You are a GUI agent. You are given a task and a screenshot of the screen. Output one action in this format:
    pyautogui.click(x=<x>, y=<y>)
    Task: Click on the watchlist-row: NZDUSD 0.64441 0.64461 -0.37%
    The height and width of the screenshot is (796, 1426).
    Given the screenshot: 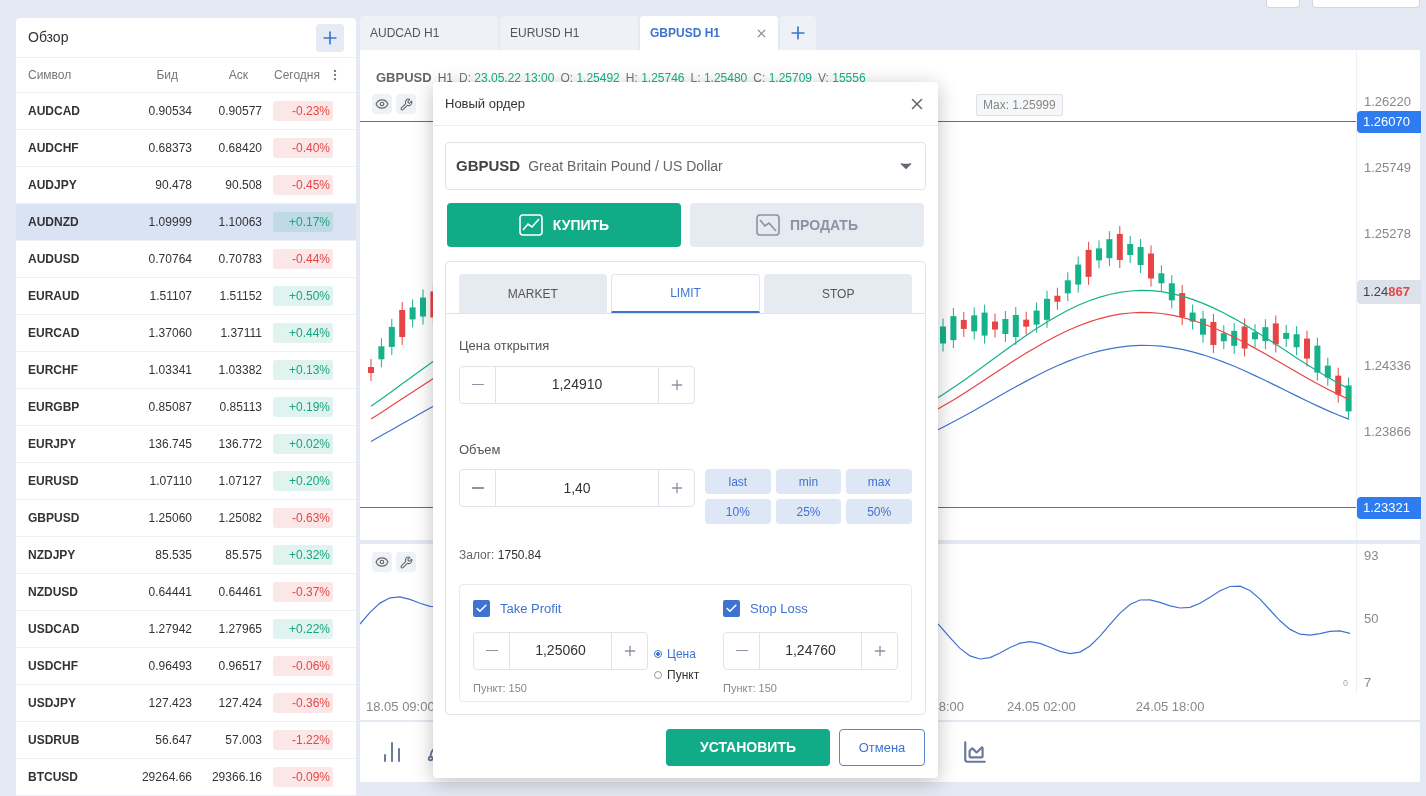 What is the action you would take?
    pyautogui.click(x=186, y=592)
    